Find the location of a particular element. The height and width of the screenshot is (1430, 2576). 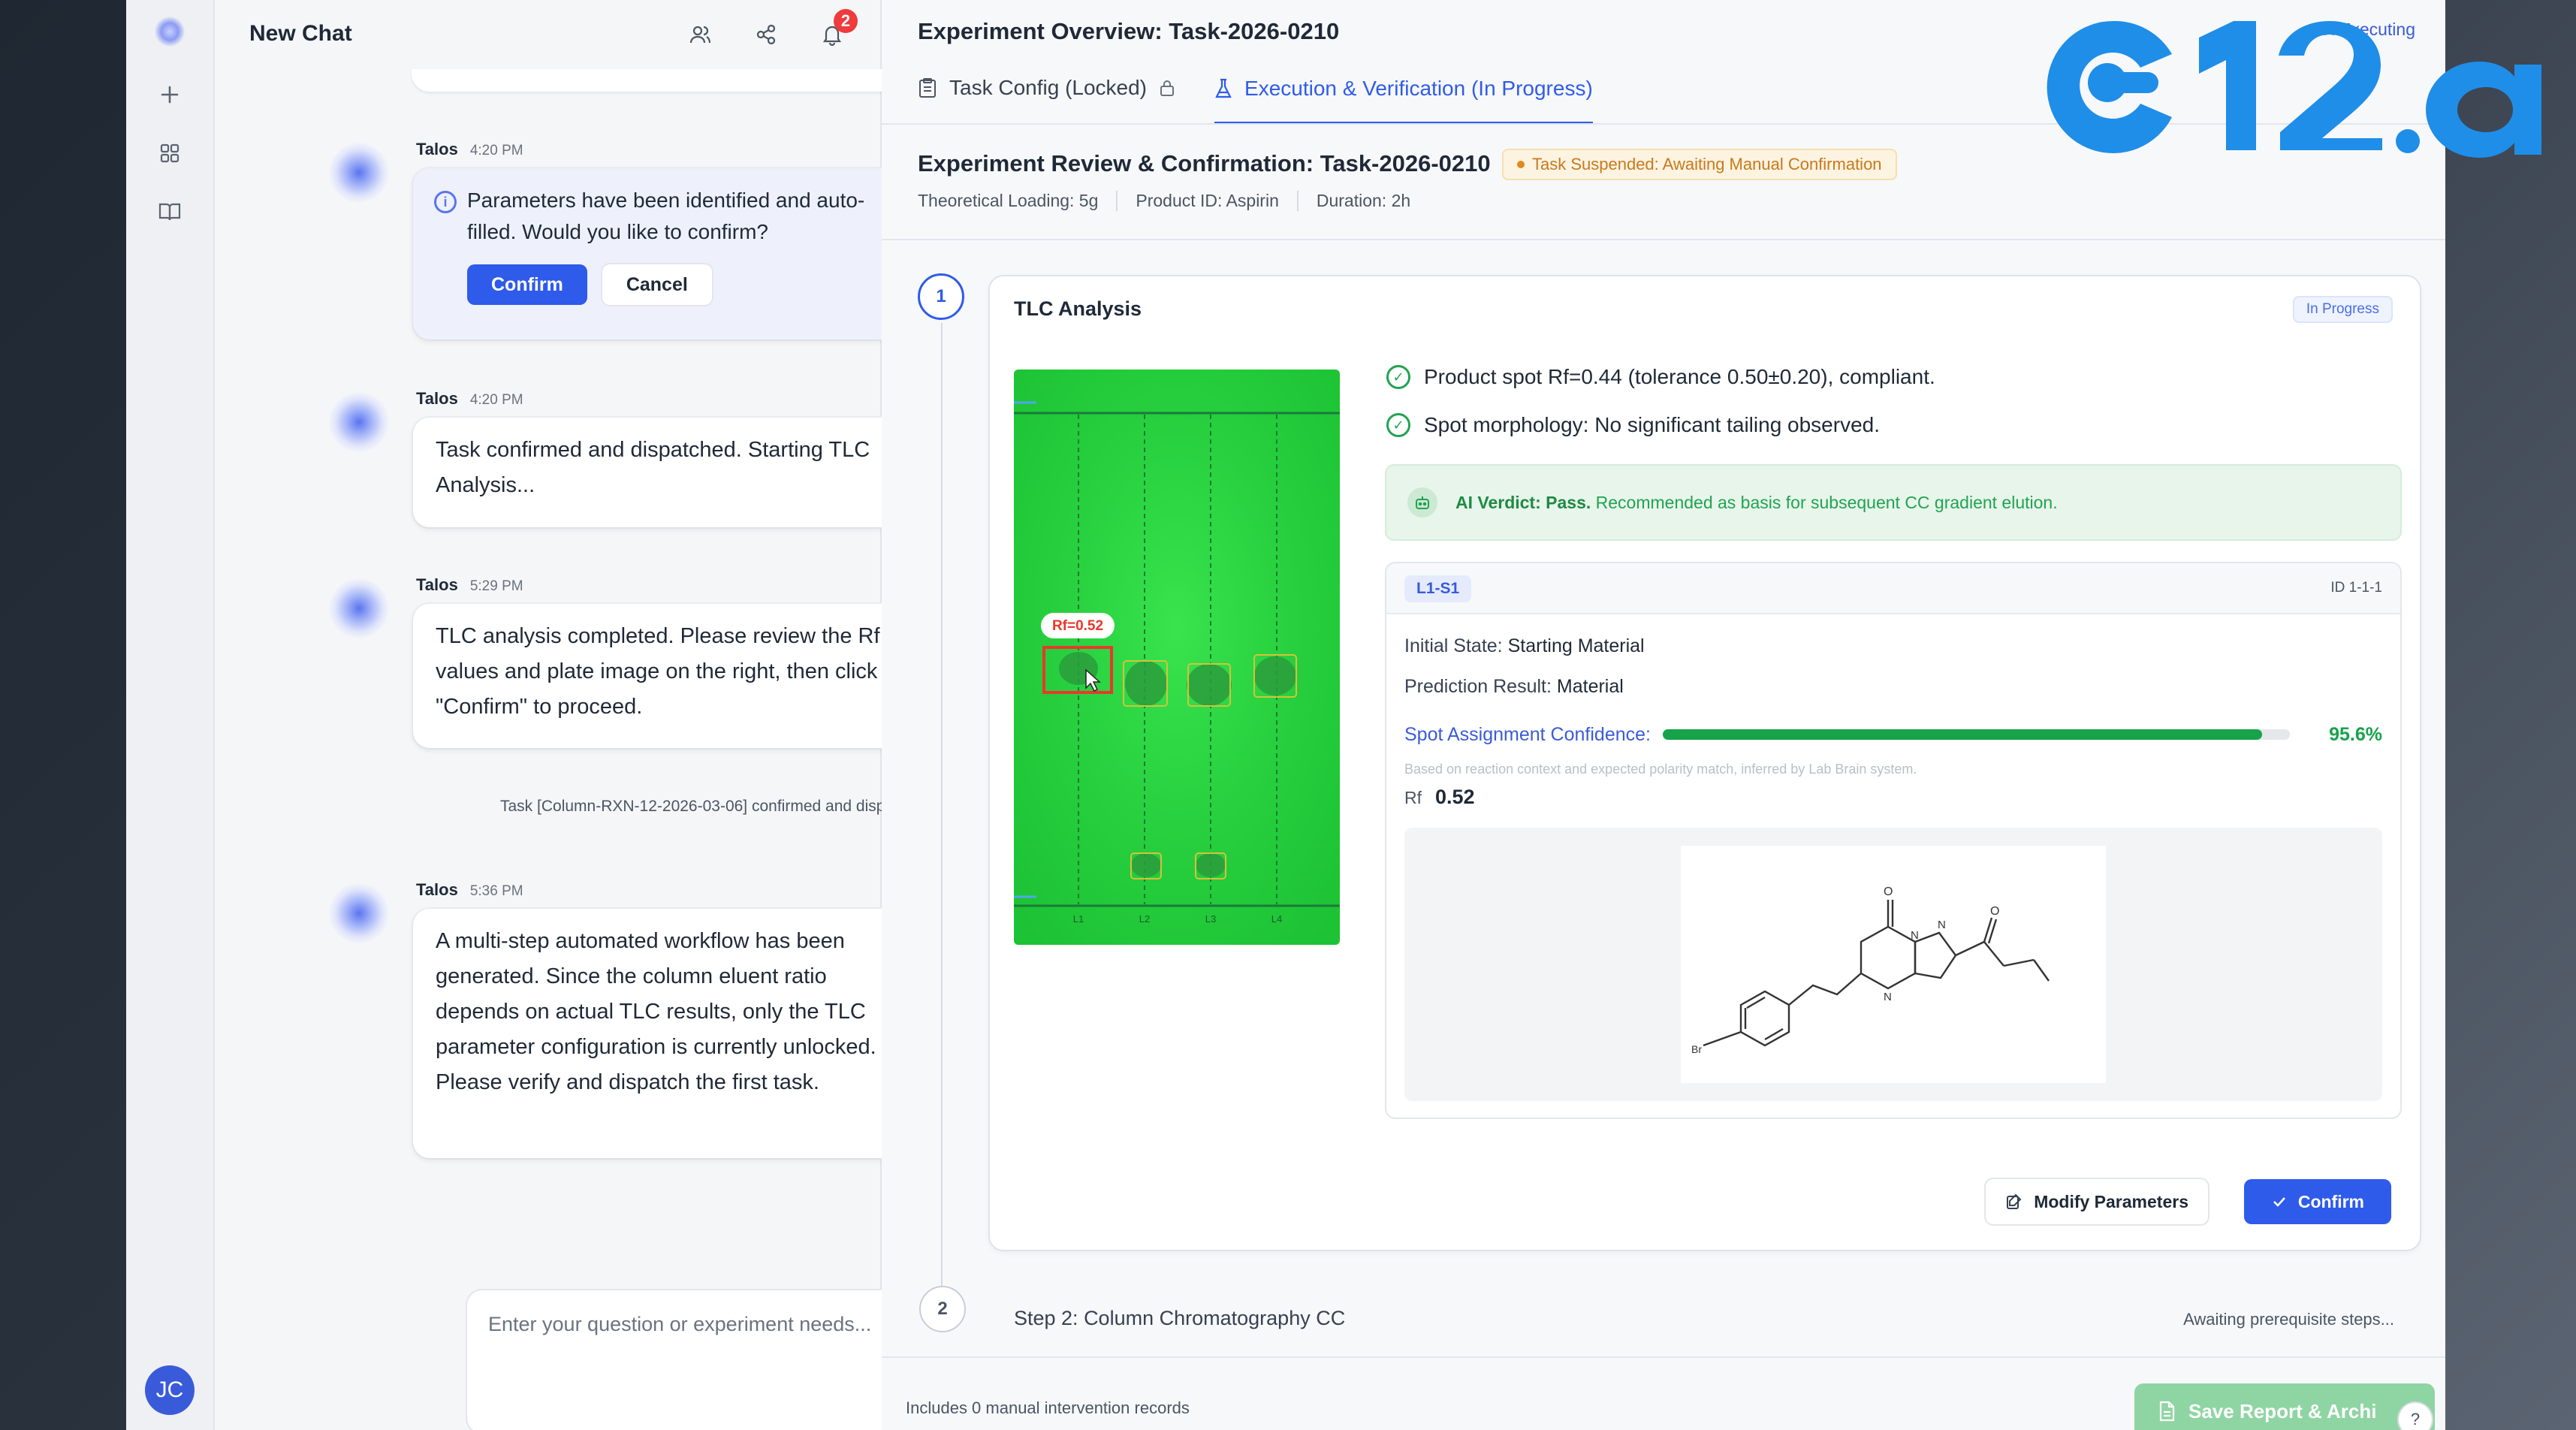

status-dot-icon is located at coordinates (1521, 164).